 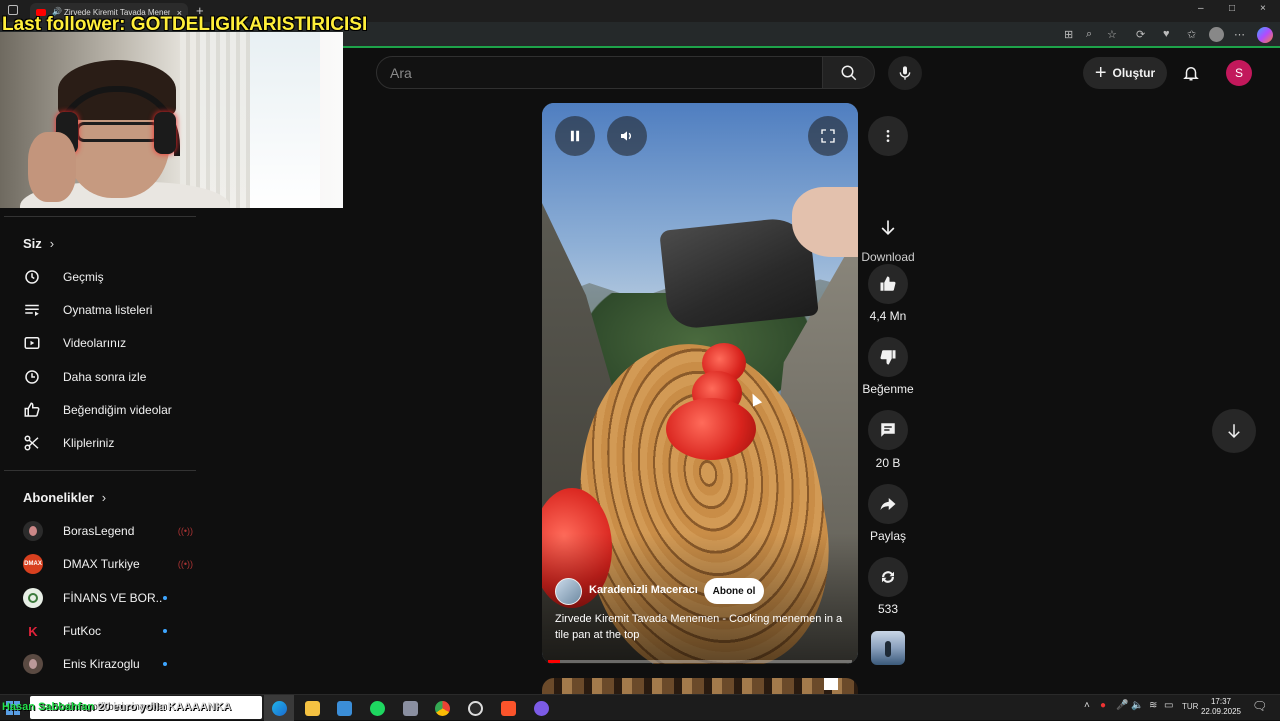 What do you see at coordinates (108, 410) in the screenshot?
I see `sidebar-item-liked-videos: Beğendiğim videolar` at bounding box center [108, 410].